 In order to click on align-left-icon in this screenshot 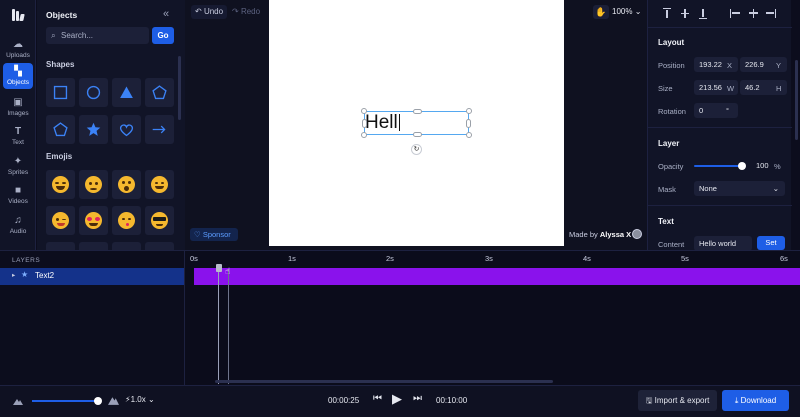, I will do `click(735, 13)`.